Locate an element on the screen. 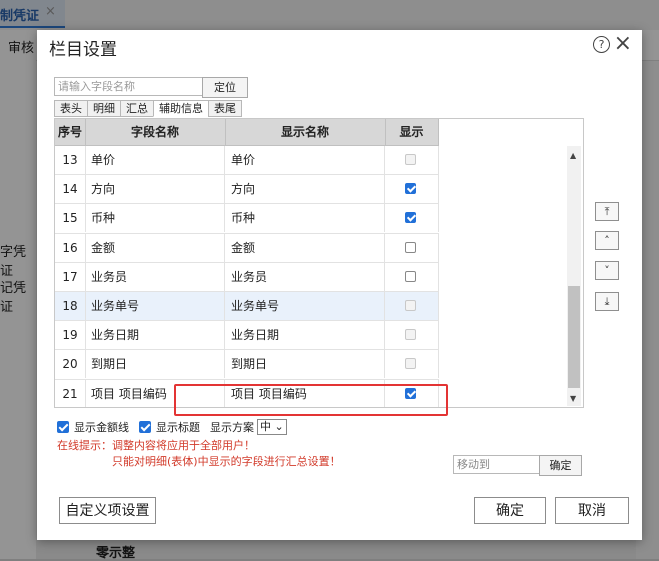 Image resolution: width=659 pixels, height=561 pixels. dialog-title: 栏目设置 is located at coordinates (83, 50).